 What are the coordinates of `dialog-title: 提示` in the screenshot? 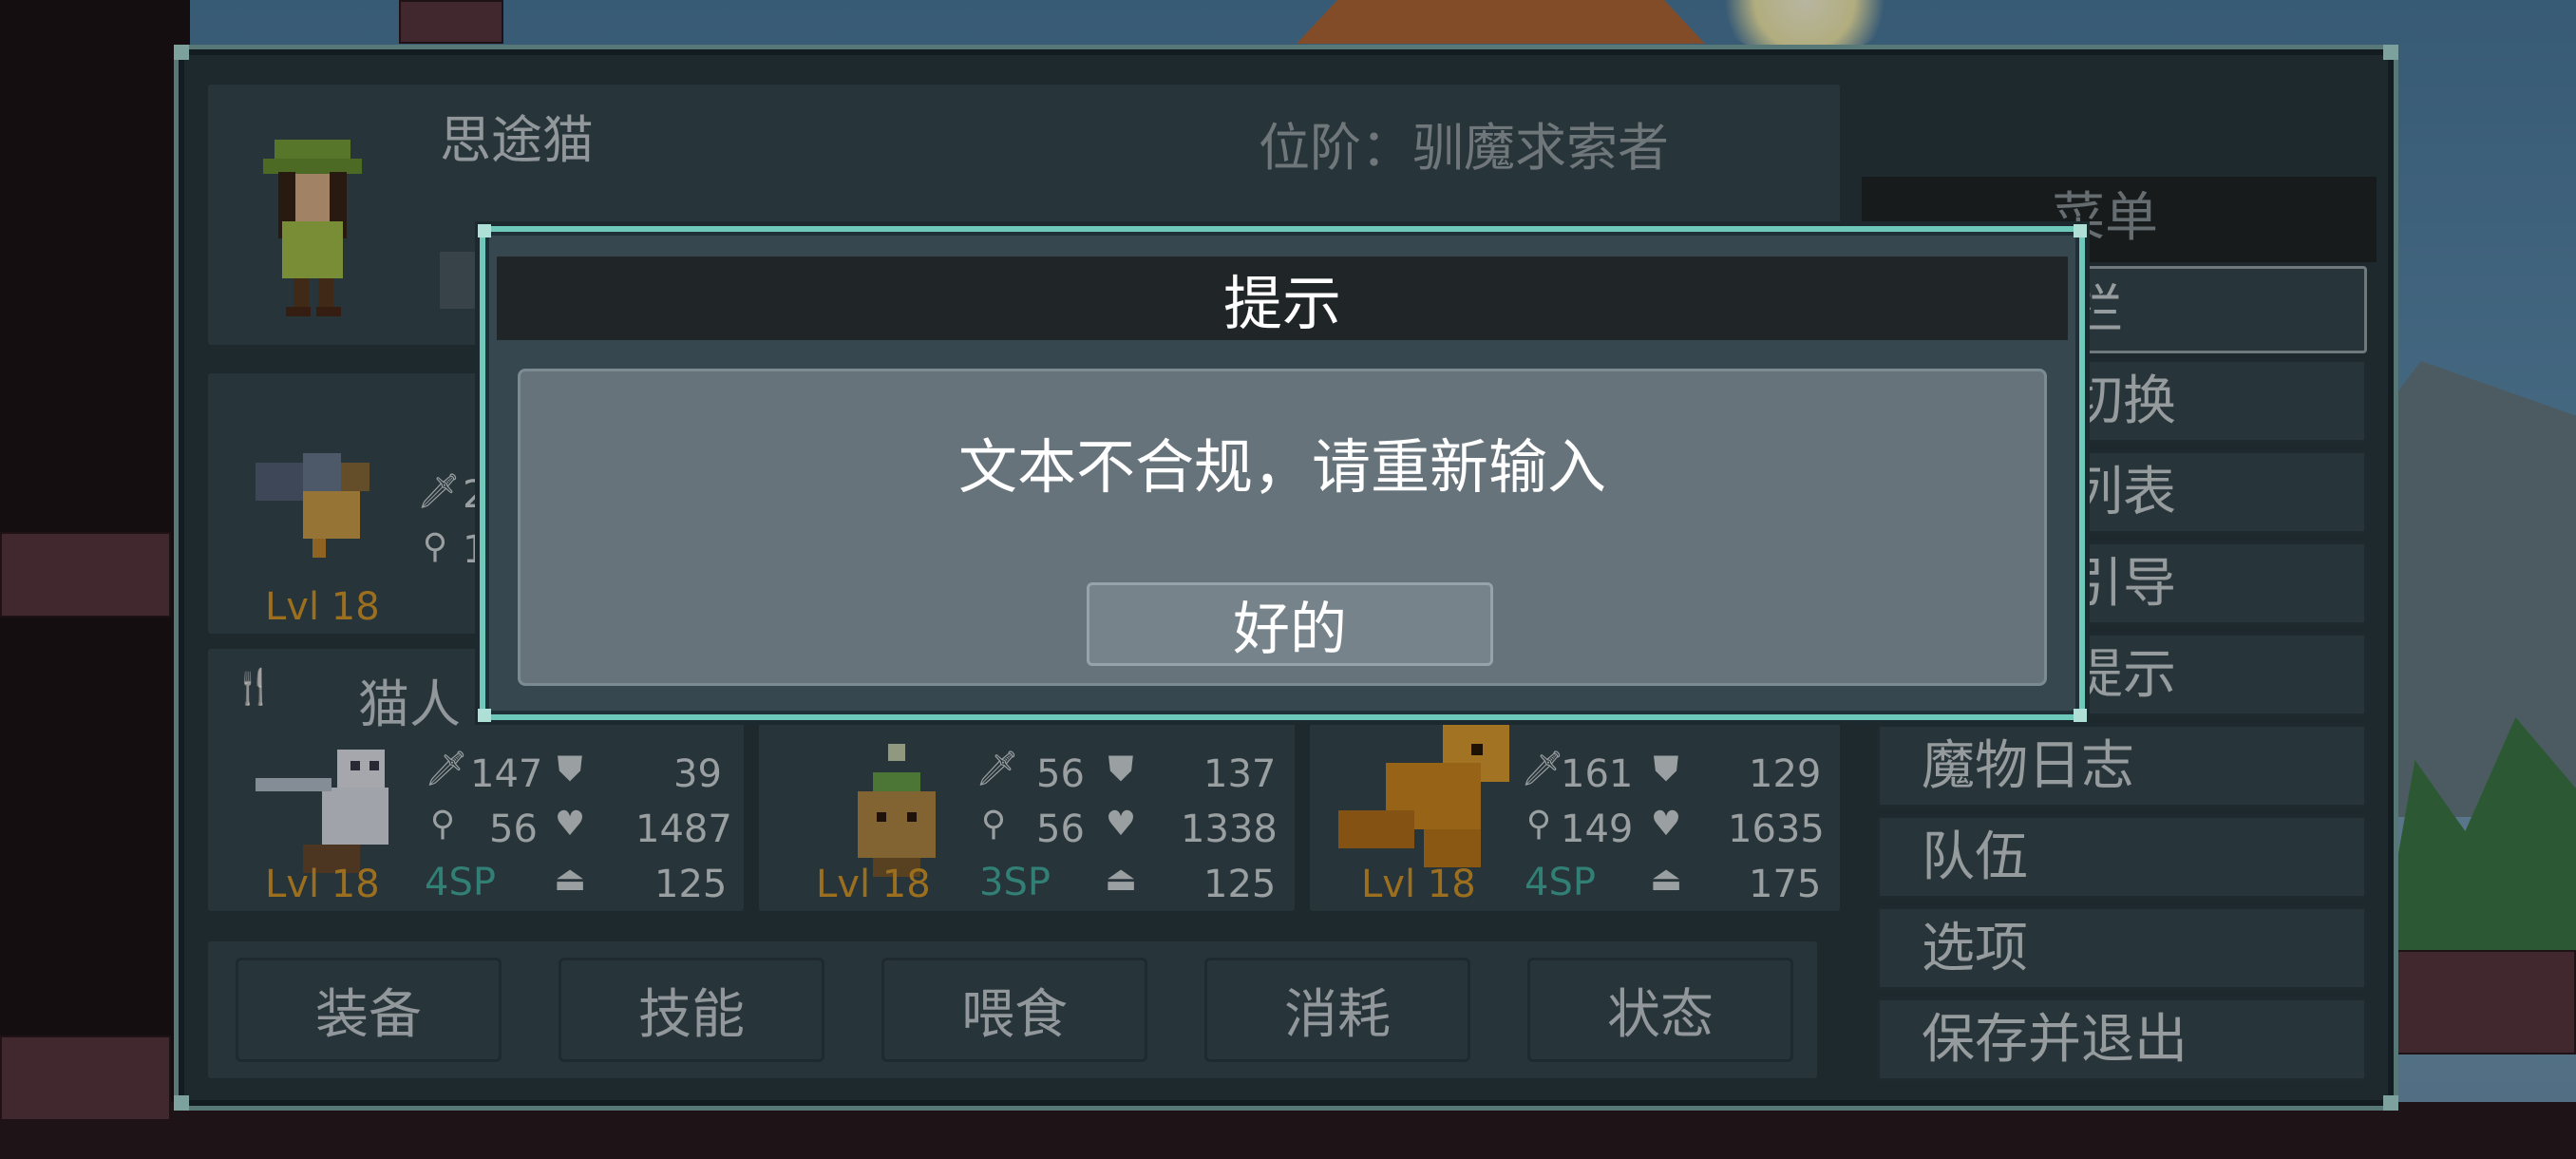 It's located at (1281, 303).